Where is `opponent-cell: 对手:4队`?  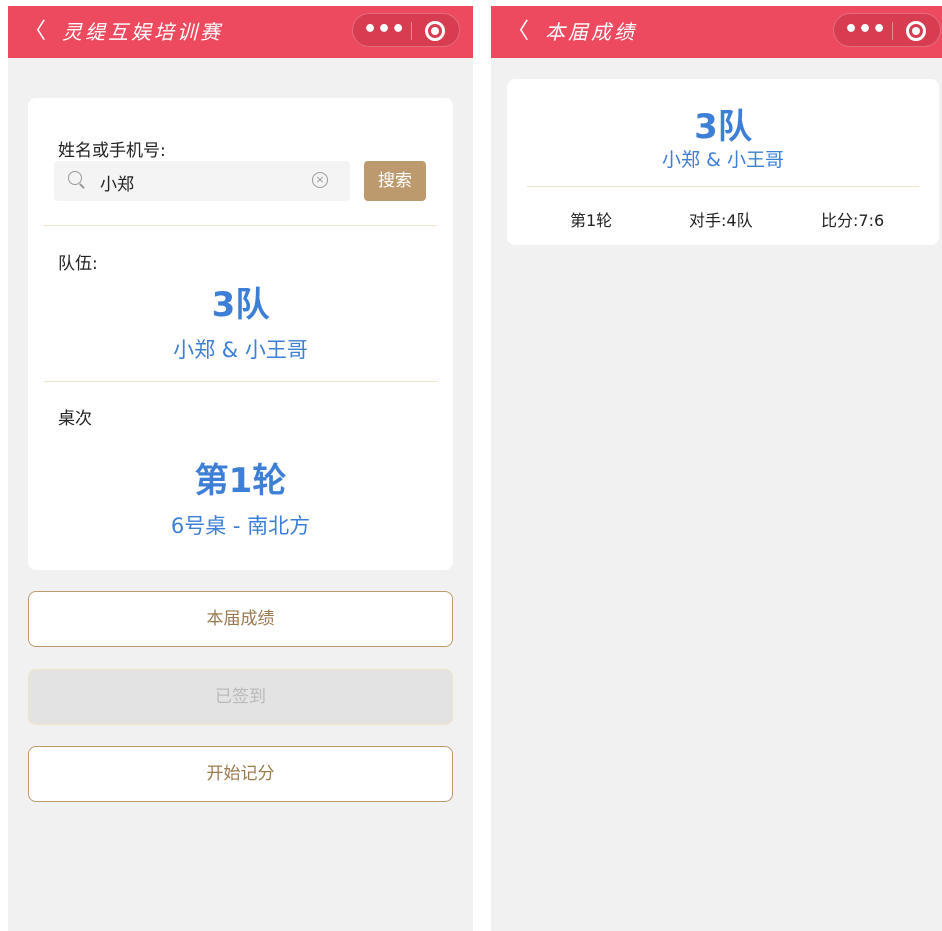 opponent-cell: 对手:4队 is located at coordinates (721, 220).